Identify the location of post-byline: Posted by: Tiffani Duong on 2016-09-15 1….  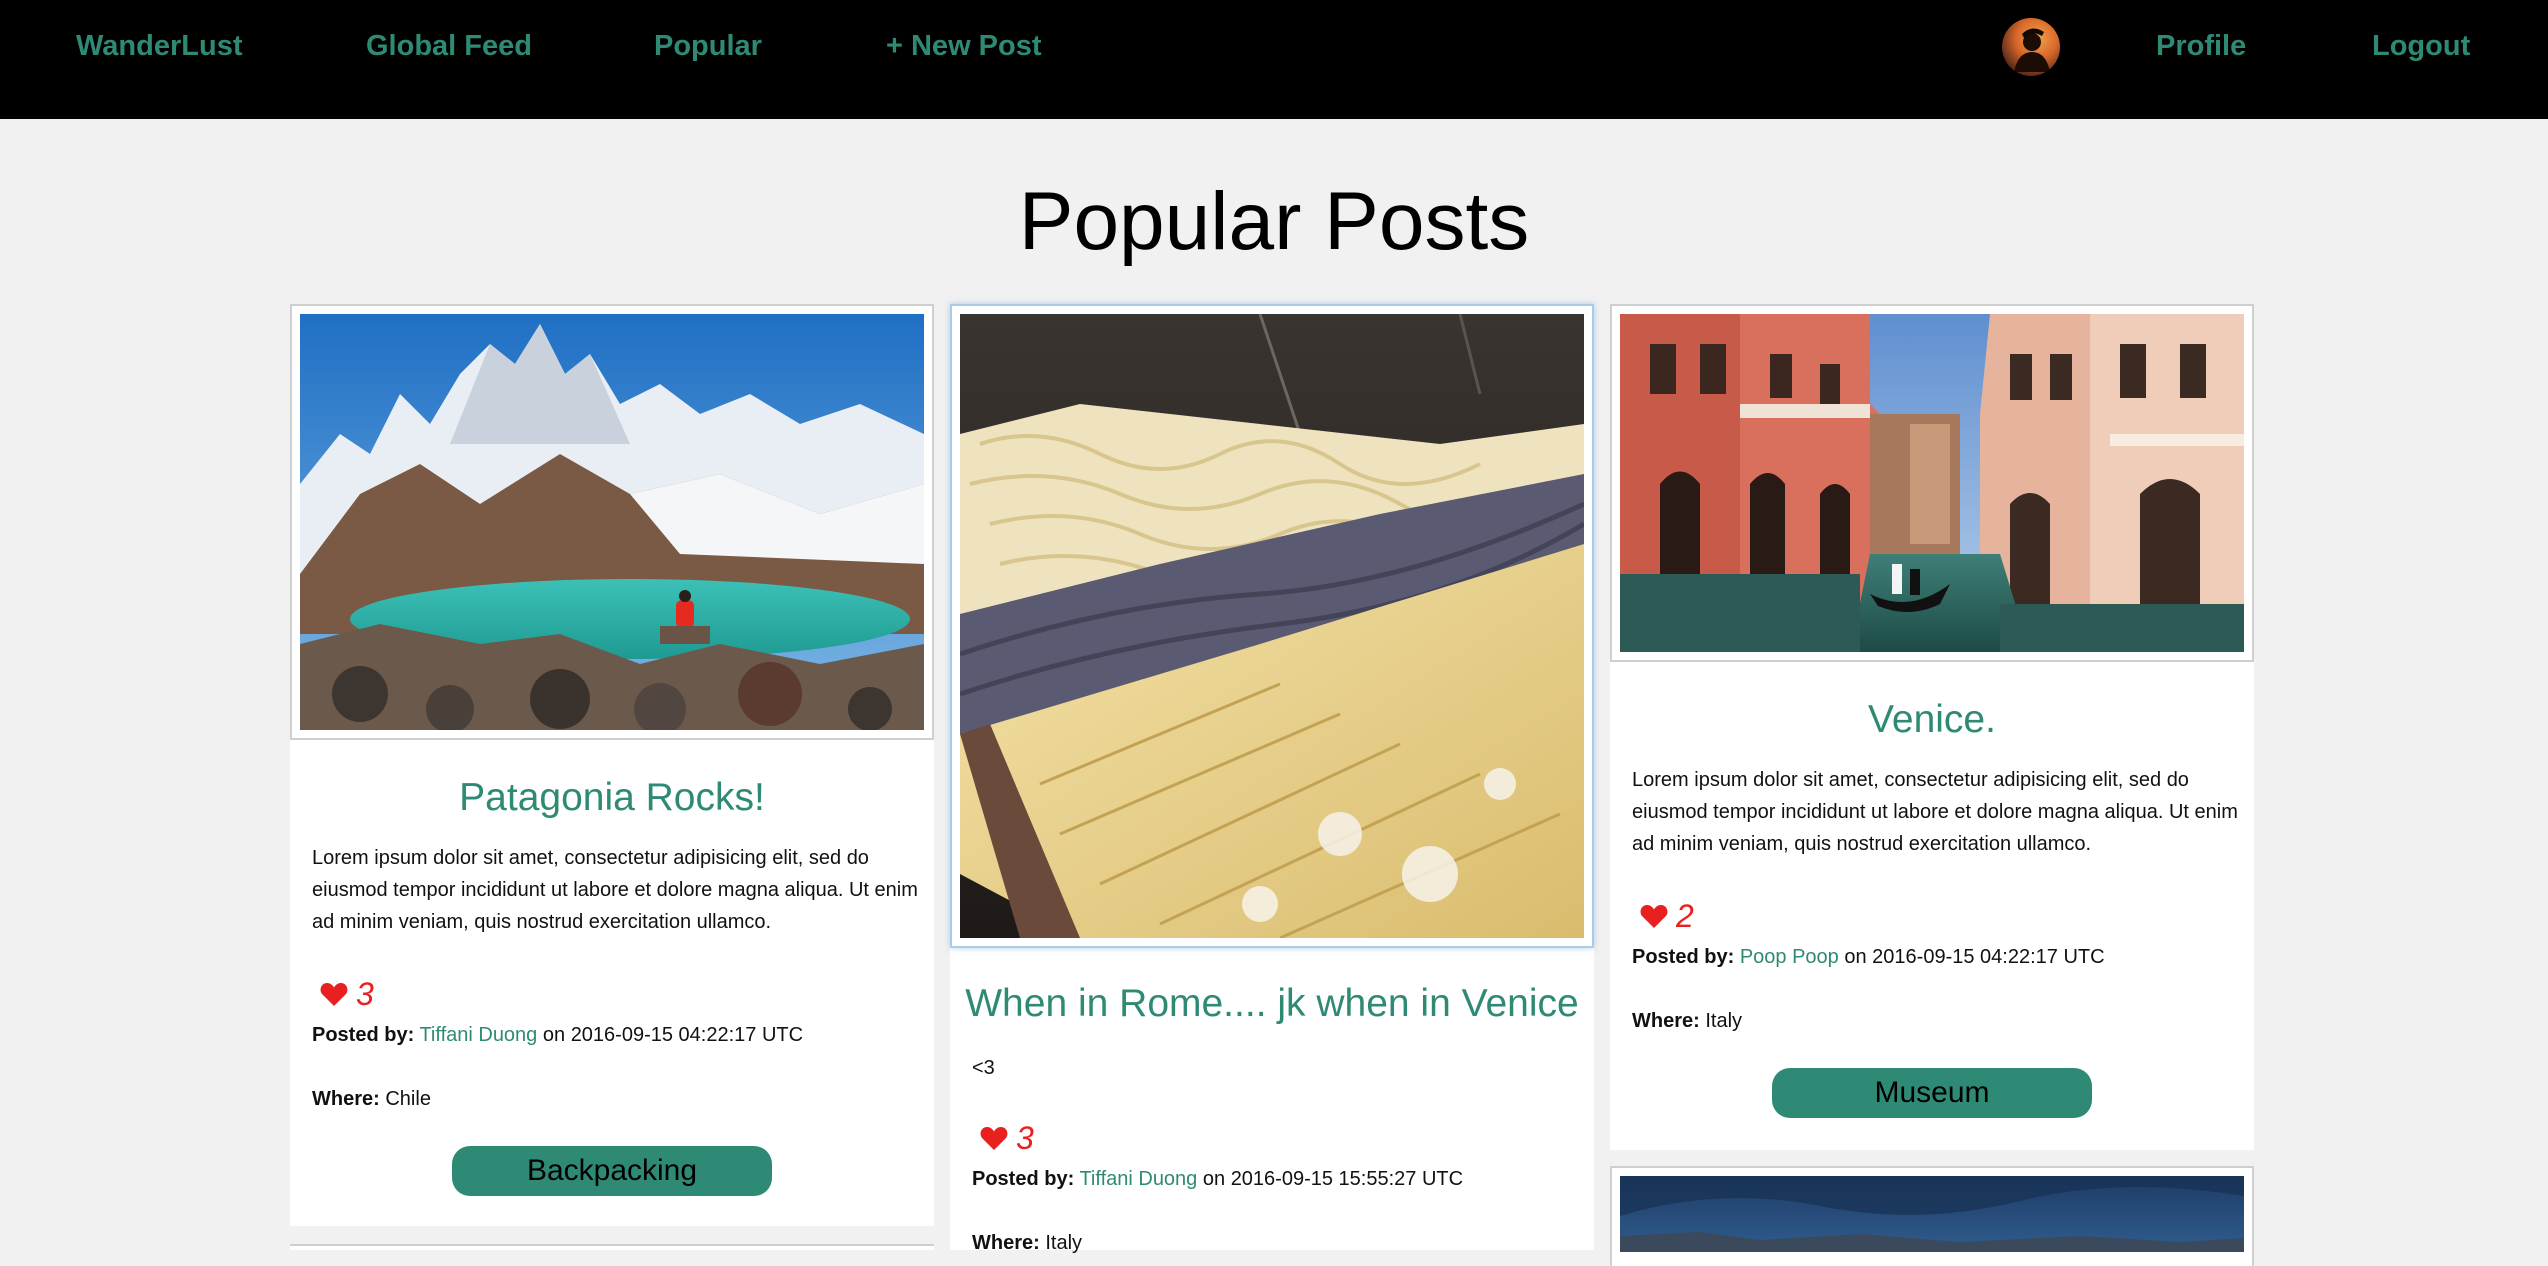
(1217, 1179).